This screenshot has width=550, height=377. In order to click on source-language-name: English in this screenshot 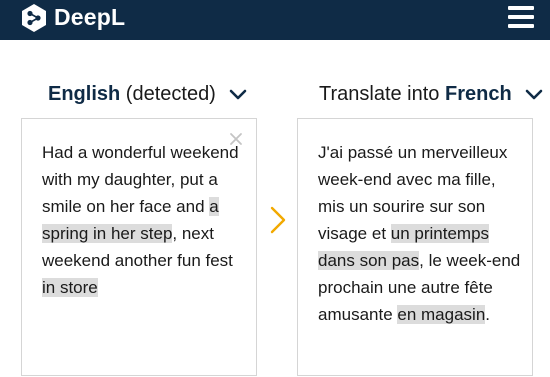, I will do `click(84, 94)`.